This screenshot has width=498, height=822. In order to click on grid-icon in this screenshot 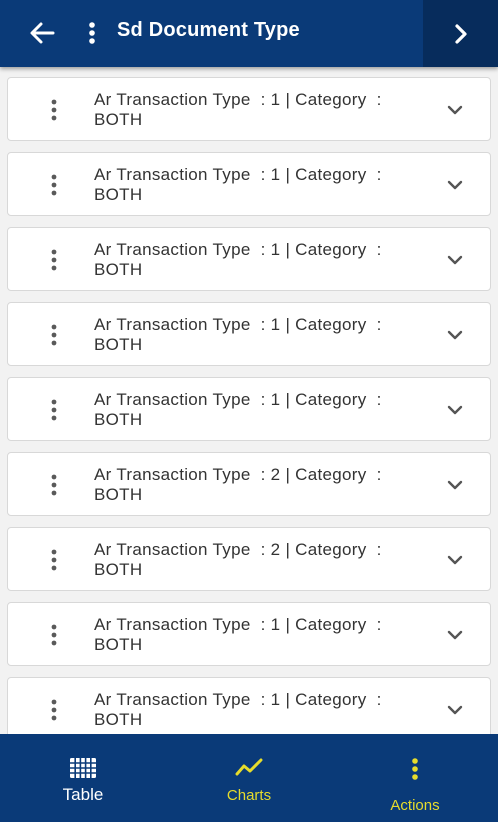, I will do `click(83, 768)`.